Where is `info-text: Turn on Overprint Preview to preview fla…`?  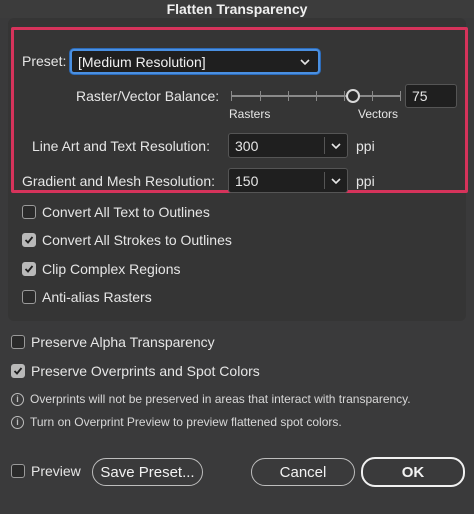 info-text: Turn on Overprint Preview to preview fla… is located at coordinates (186, 422).